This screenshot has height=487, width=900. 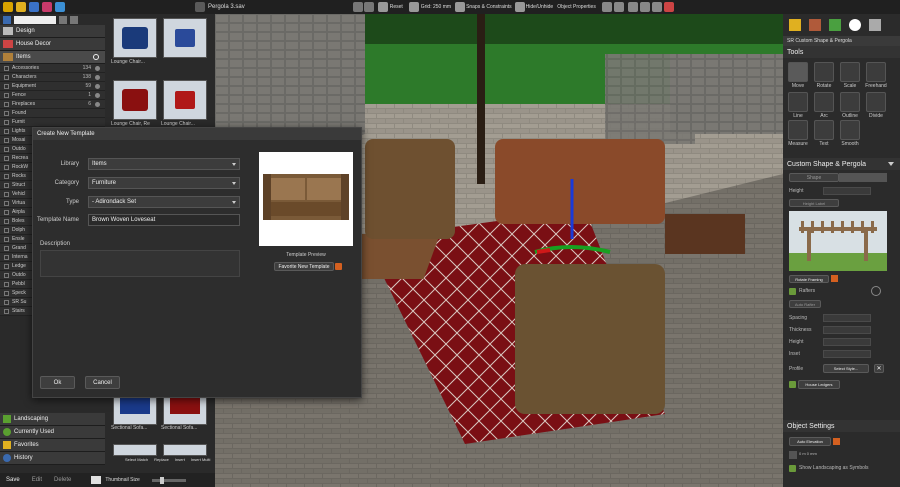 I want to click on lounge-chair-thumb, so click(x=135, y=38).